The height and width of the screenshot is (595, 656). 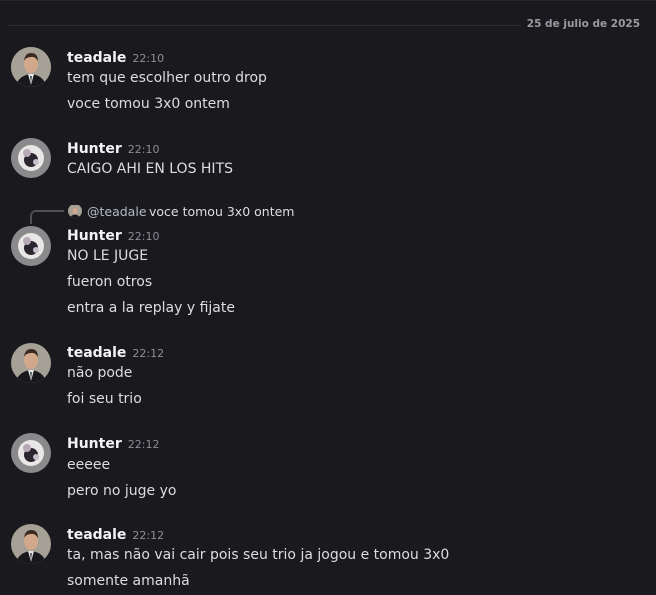 What do you see at coordinates (221, 211) in the screenshot?
I see `reply-preview-text: voce tomou 3x0 ontem` at bounding box center [221, 211].